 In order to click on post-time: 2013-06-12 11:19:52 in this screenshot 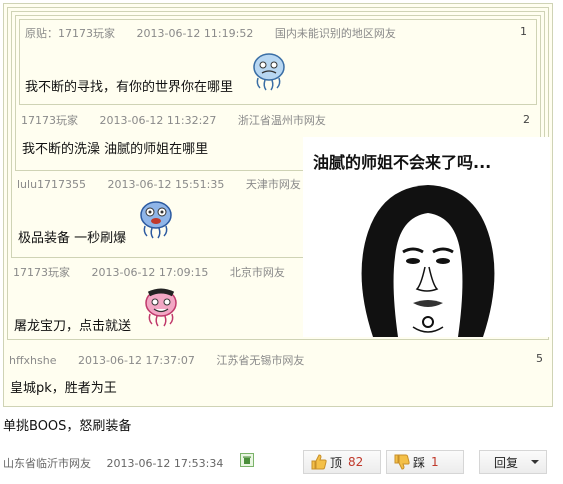, I will do `click(195, 33)`.